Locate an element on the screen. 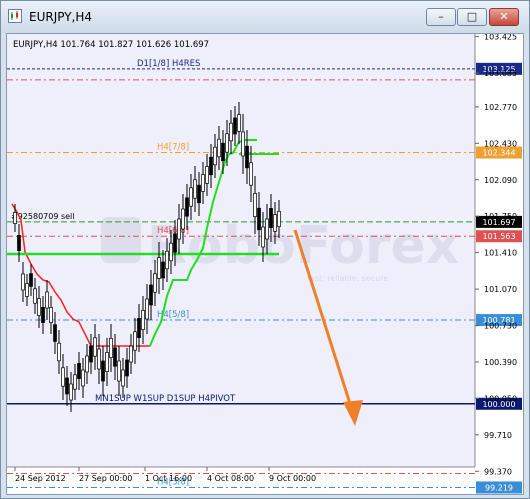  watermark-tagline: fast, reliable, secure is located at coordinates (347, 278).